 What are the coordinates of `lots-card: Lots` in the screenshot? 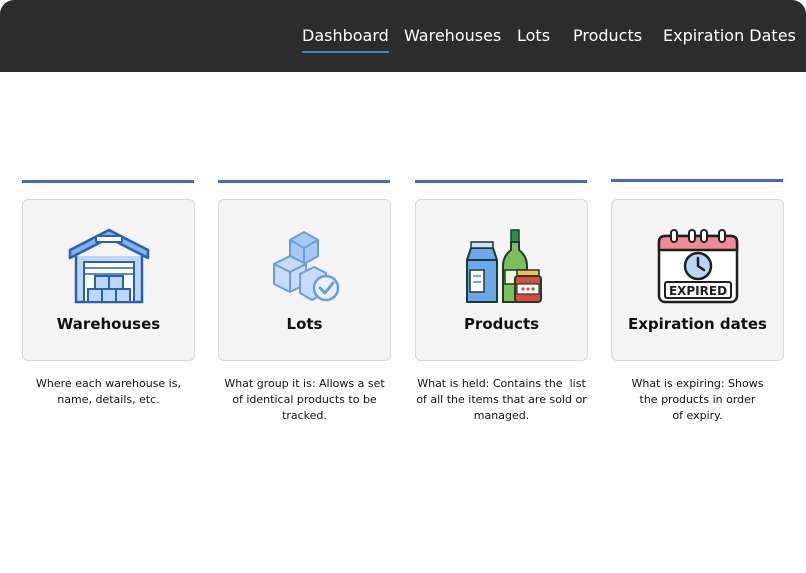 It's located at (304, 280).